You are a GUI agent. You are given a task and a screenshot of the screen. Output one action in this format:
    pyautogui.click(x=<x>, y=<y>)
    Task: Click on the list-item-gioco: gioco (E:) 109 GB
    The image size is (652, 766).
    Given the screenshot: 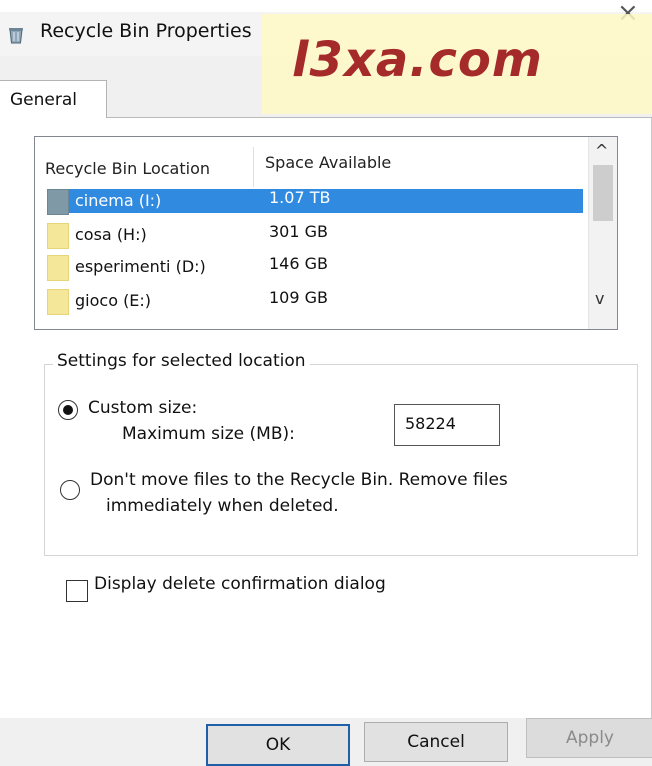 What is the action you would take?
    pyautogui.click(x=315, y=300)
    